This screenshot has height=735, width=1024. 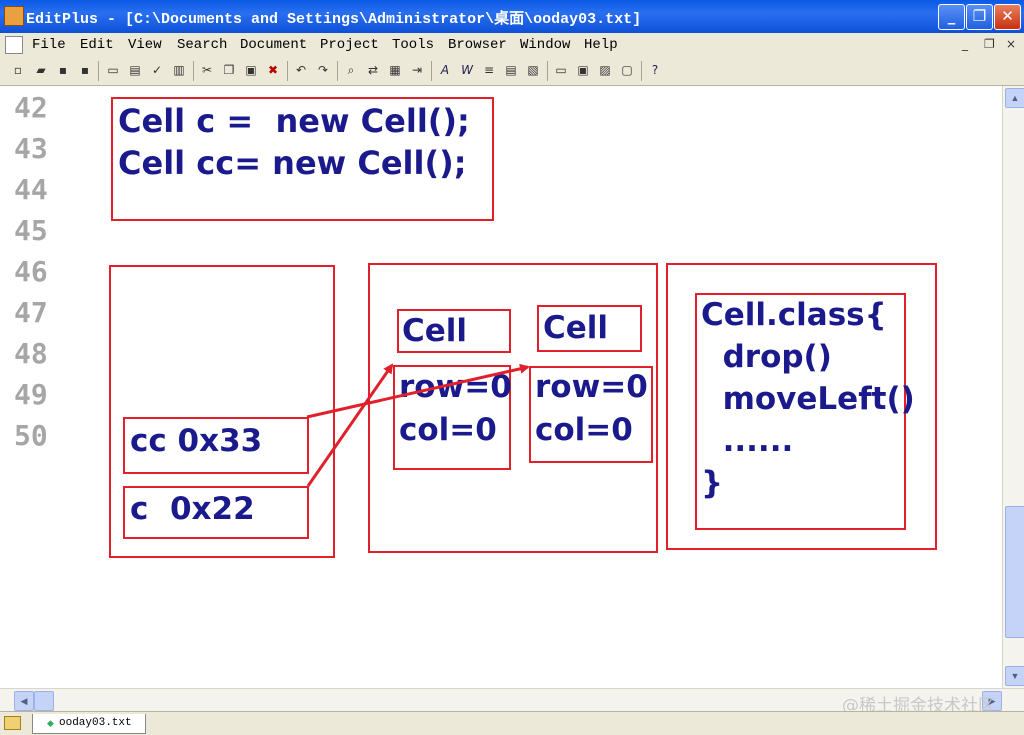 What do you see at coordinates (965, 44) in the screenshot?
I see `mdi-minimize-button: _` at bounding box center [965, 44].